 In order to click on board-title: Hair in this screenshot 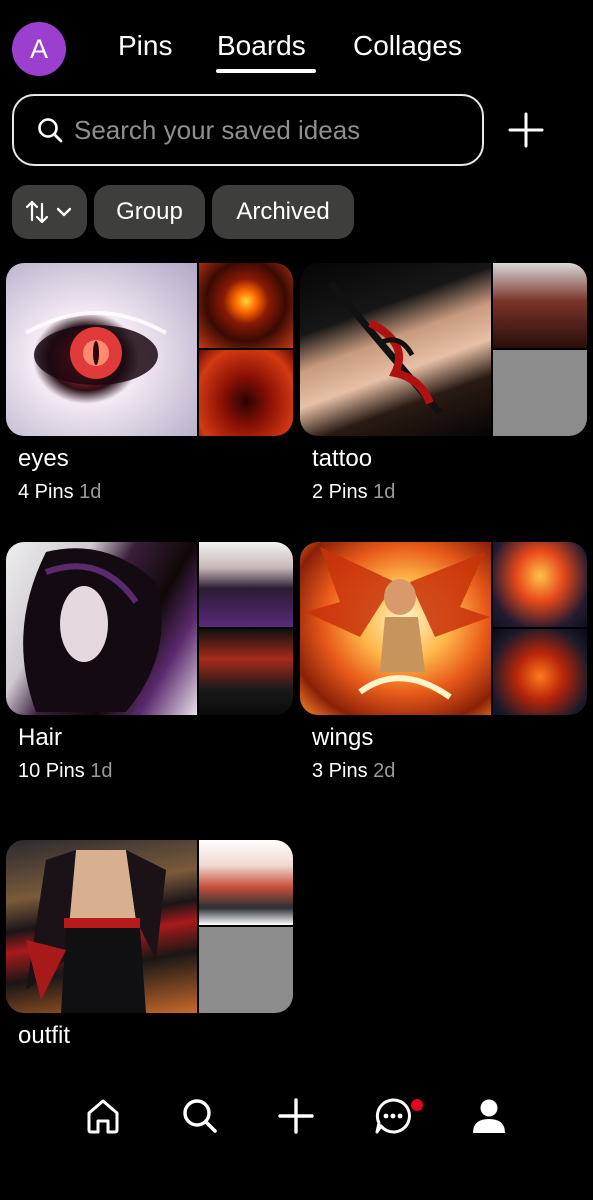, I will do `click(40, 737)`.